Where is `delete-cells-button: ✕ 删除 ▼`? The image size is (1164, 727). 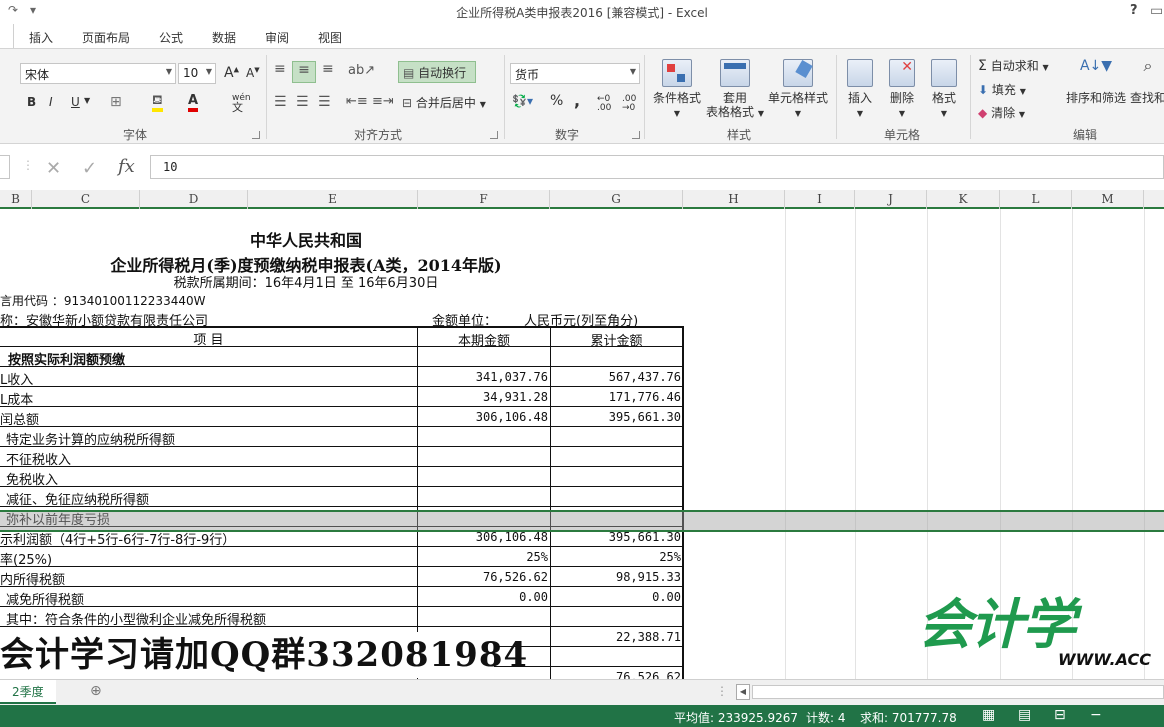
delete-cells-button: ✕ 删除 ▼ is located at coordinates (902, 90).